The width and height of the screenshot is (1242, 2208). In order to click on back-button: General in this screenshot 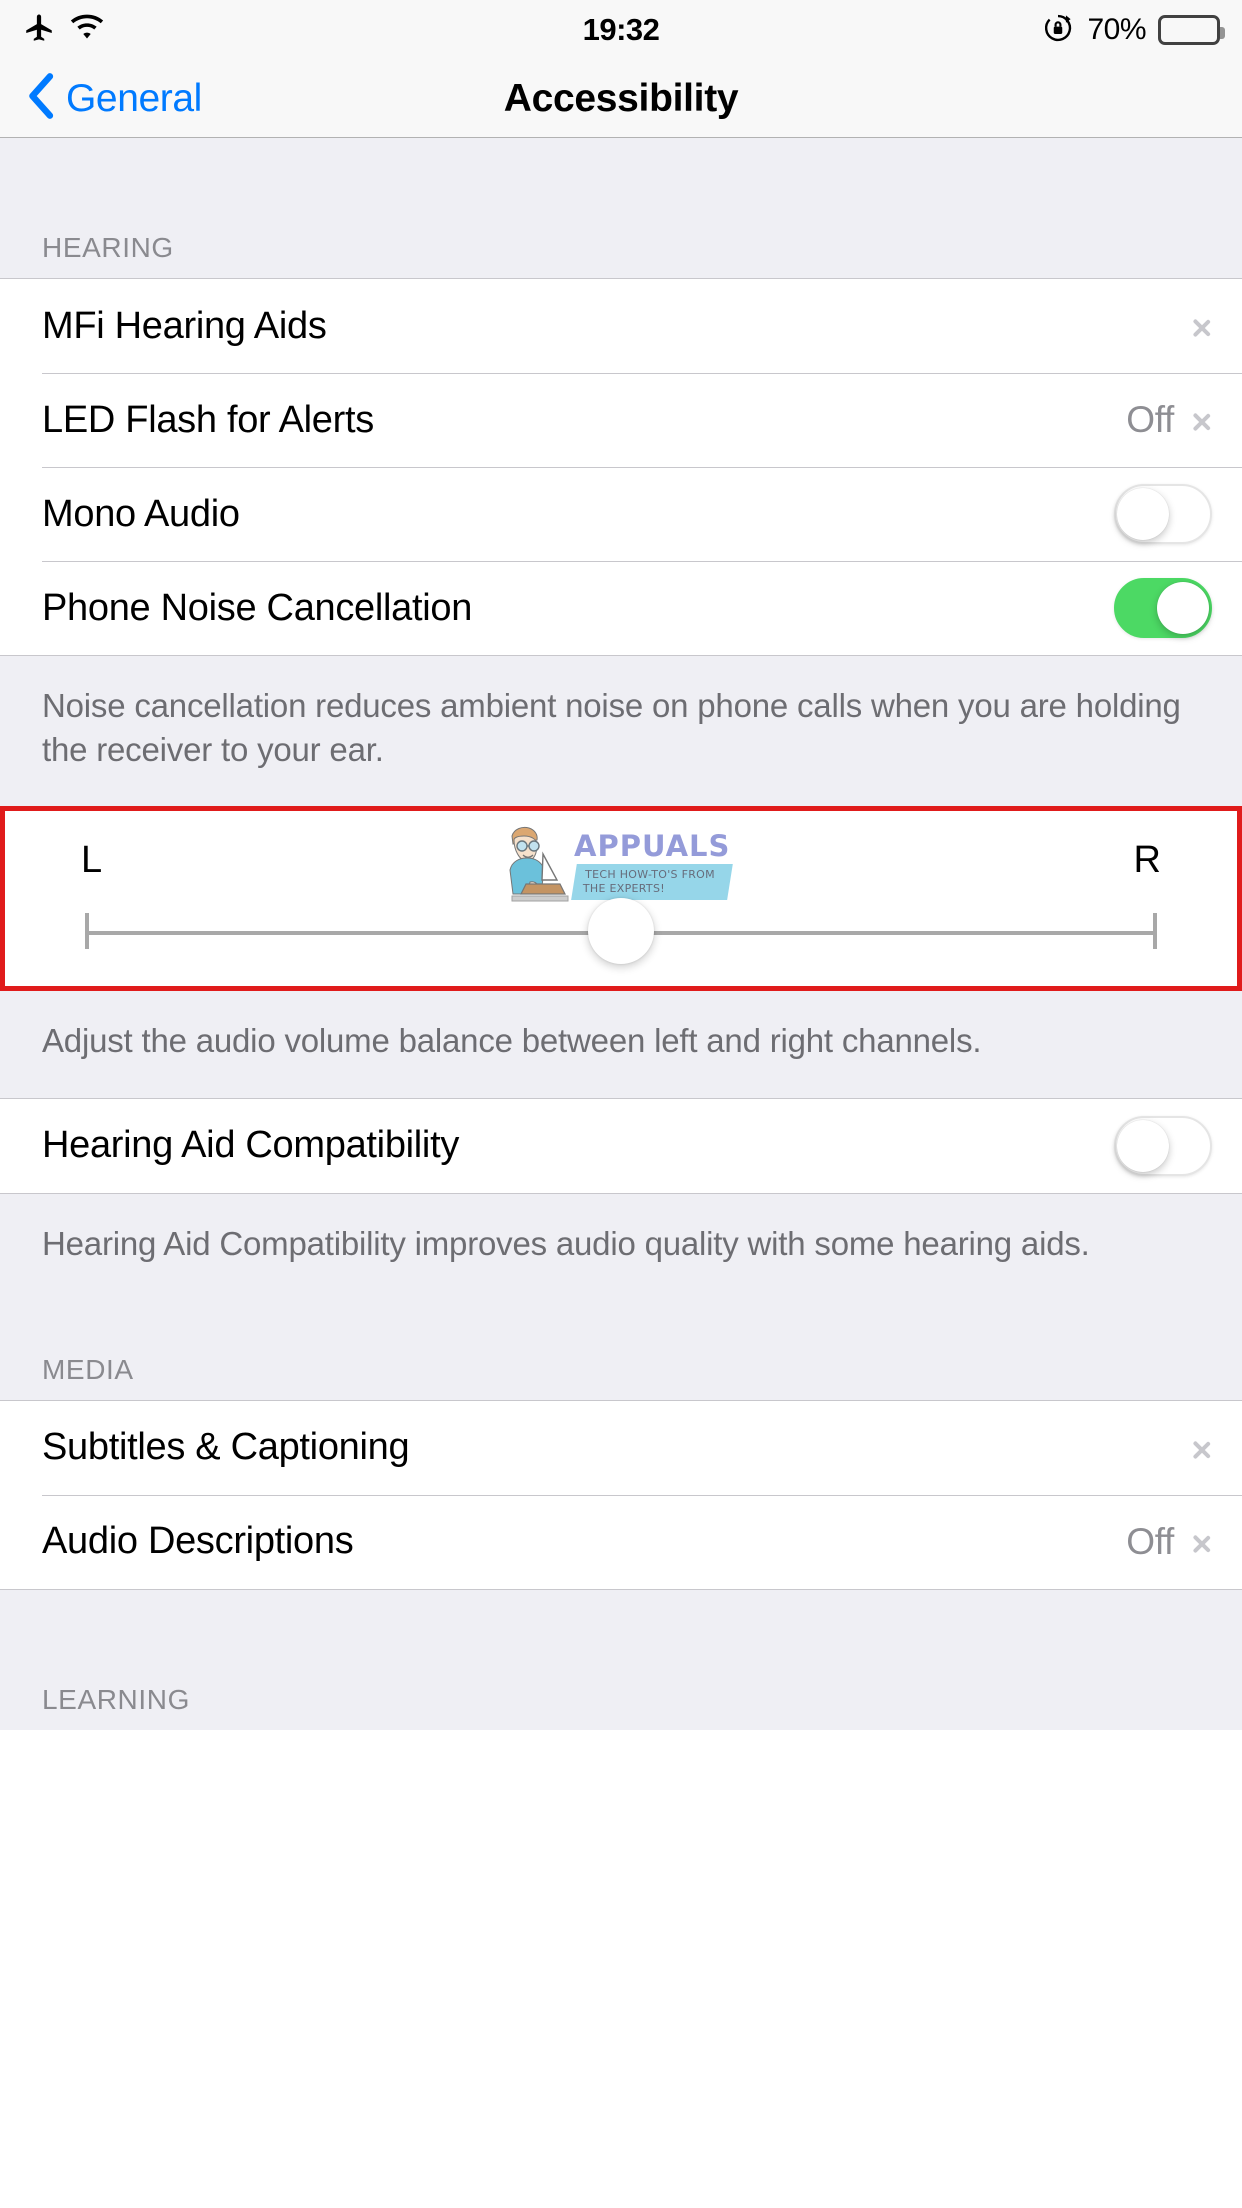, I will do `click(114, 98)`.